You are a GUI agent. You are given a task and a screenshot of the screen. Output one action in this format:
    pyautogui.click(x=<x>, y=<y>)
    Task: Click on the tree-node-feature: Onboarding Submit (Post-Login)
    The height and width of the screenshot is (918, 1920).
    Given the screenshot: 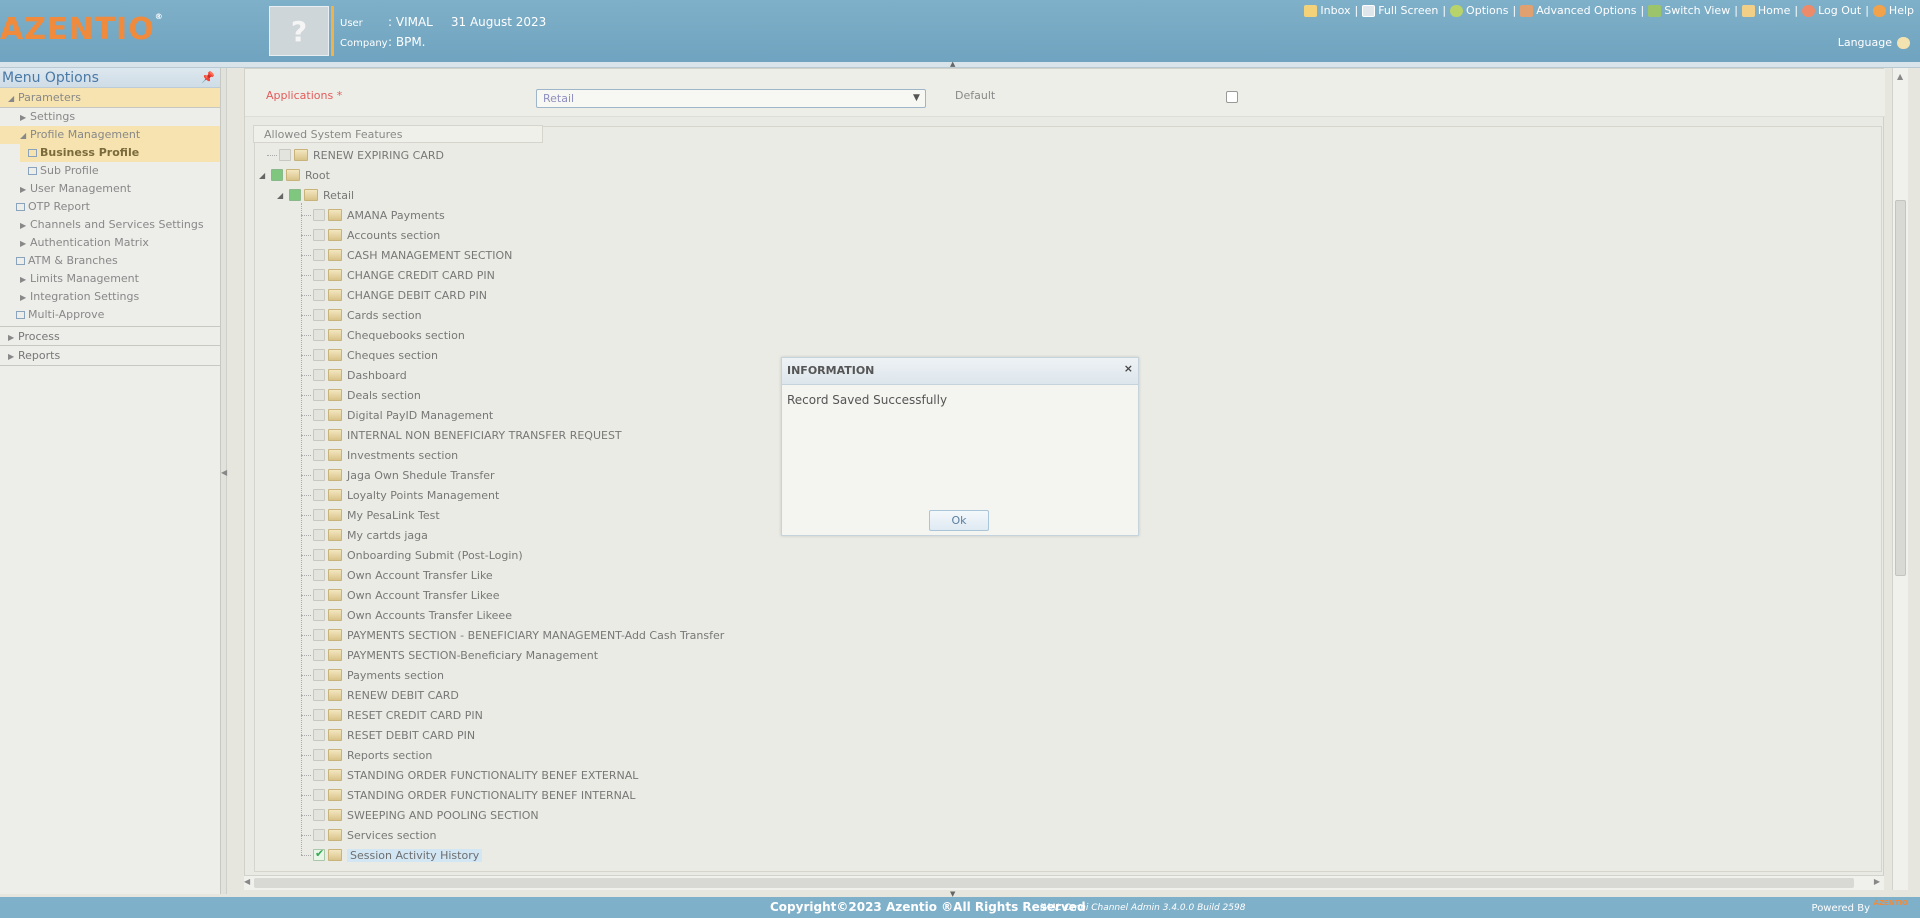 What is the action you would take?
    pyautogui.click(x=412, y=555)
    